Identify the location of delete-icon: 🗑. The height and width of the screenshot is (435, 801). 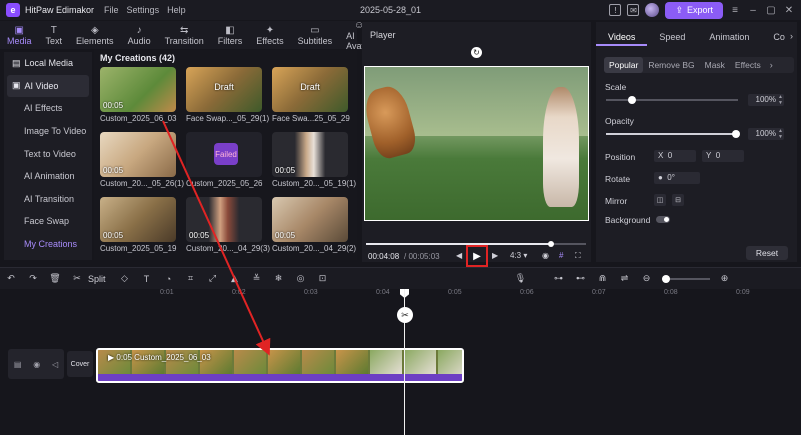
(55, 278).